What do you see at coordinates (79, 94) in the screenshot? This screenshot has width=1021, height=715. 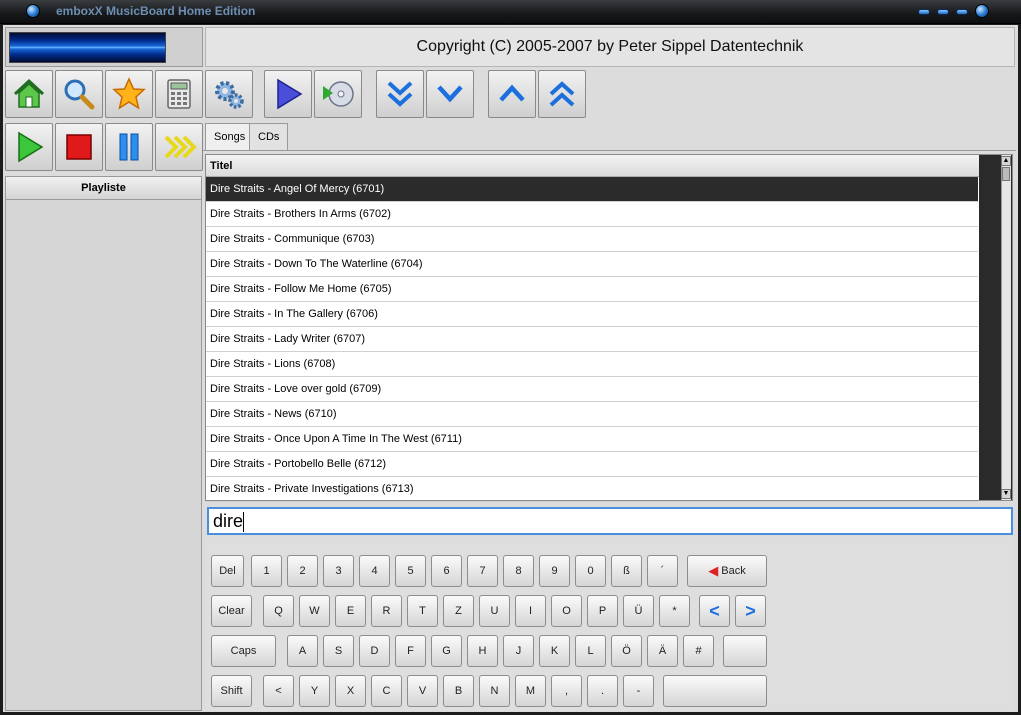 I see `search-button` at bounding box center [79, 94].